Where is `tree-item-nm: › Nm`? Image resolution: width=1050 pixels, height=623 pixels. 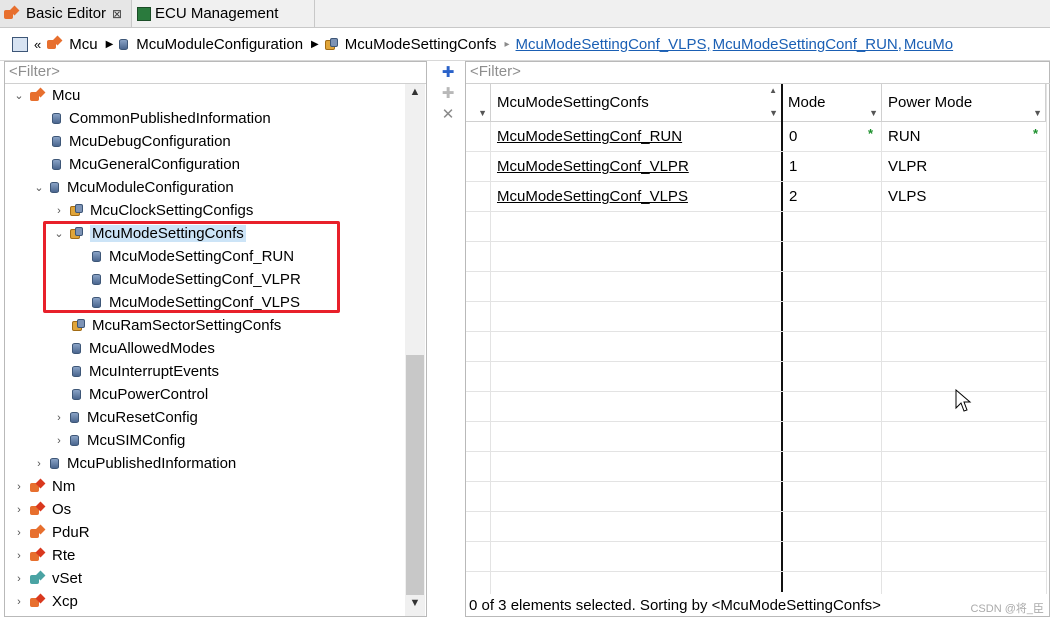
tree-item-nm: › Nm is located at coordinates (43, 486).